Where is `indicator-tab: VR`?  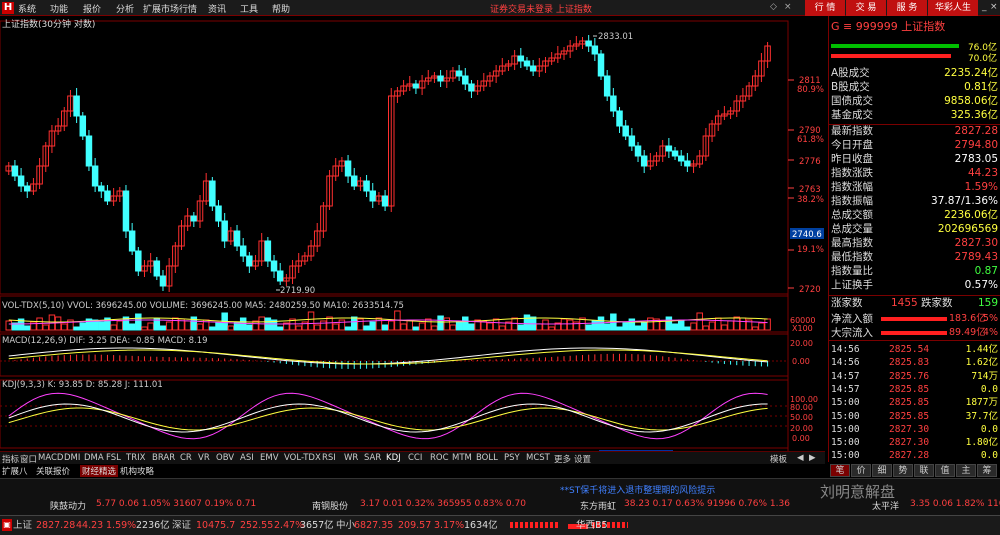 indicator-tab: VR is located at coordinates (204, 458).